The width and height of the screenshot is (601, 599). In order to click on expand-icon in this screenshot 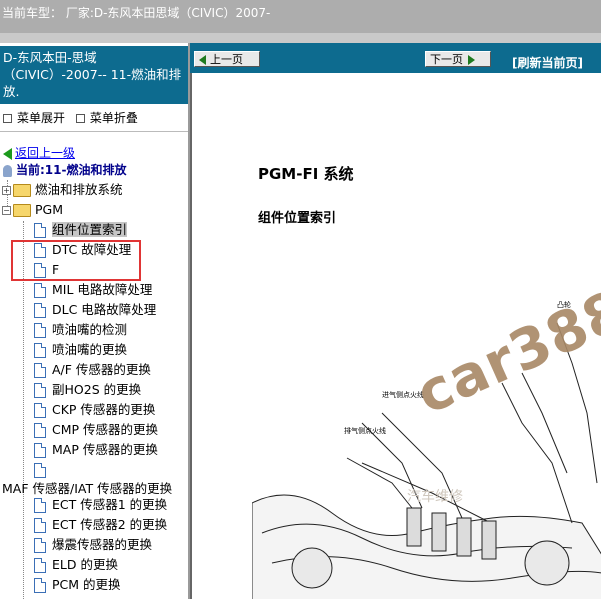, I will do `click(7, 118)`.